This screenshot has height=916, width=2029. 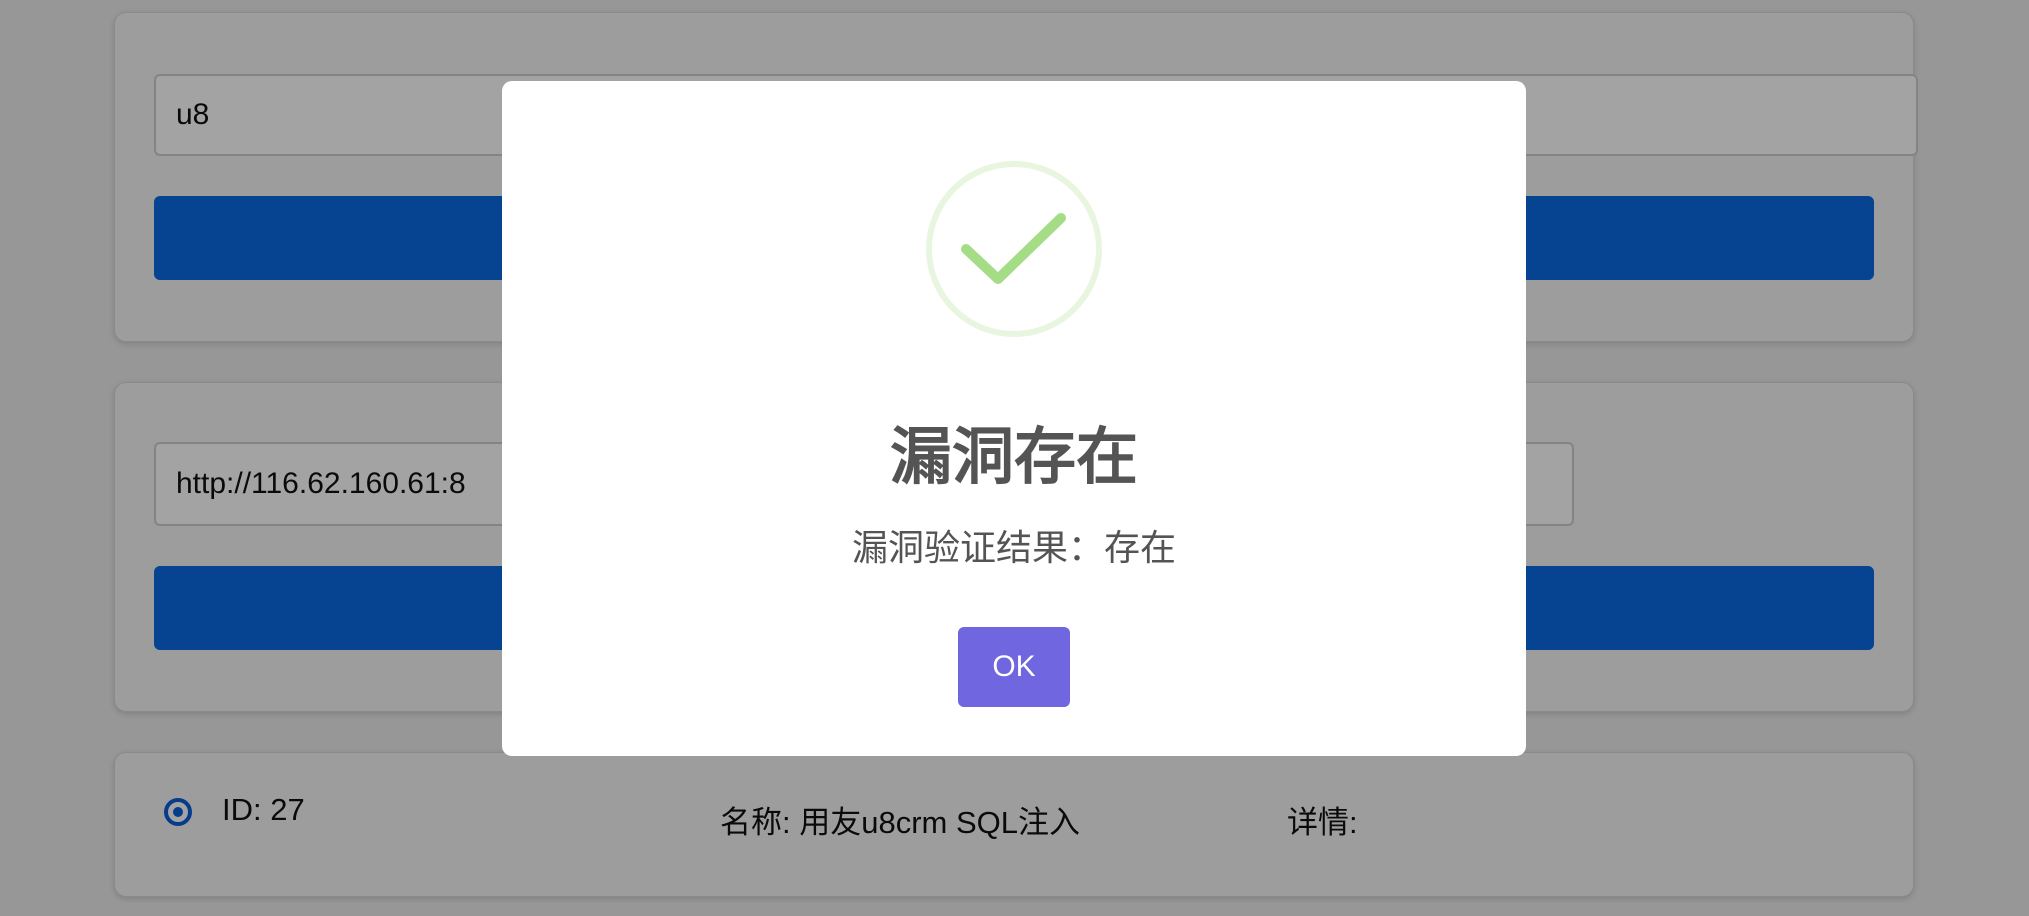 I want to click on dialog-title: 漏洞存在, so click(x=1013, y=457).